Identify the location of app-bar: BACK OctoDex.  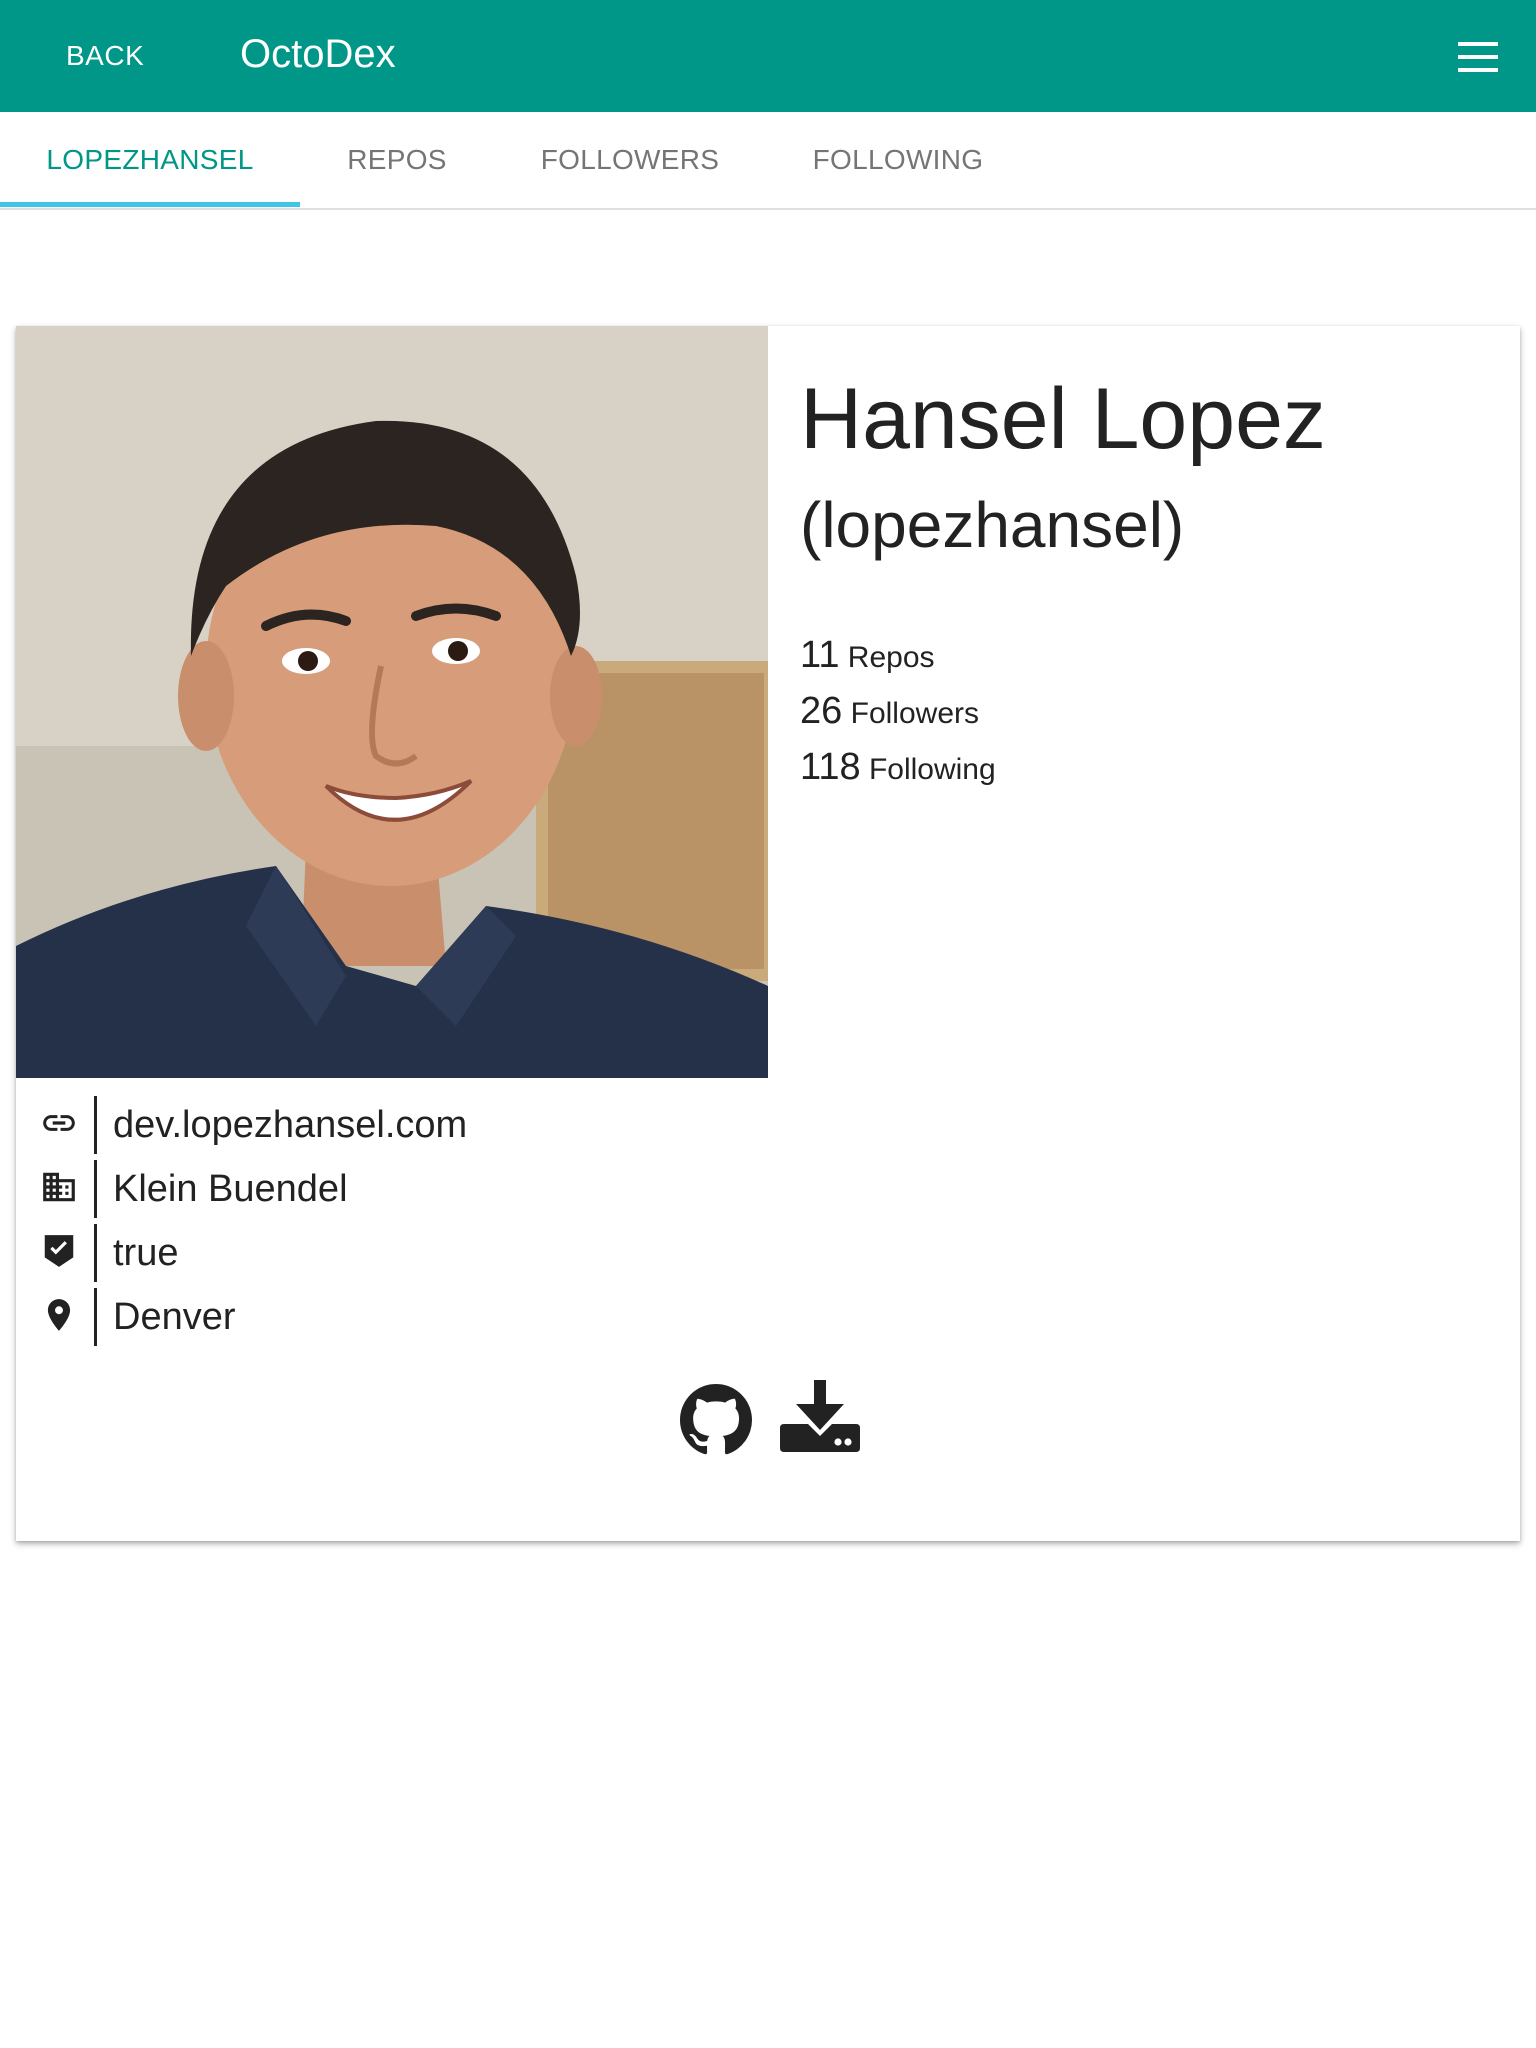
(768, 56).